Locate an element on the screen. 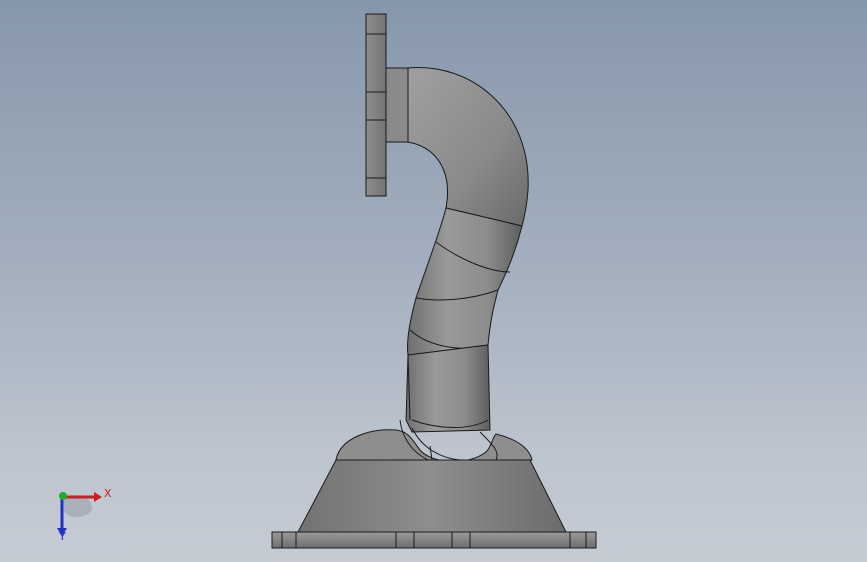 The image size is (867, 562). x-axis-arrowhead is located at coordinates (98, 497).